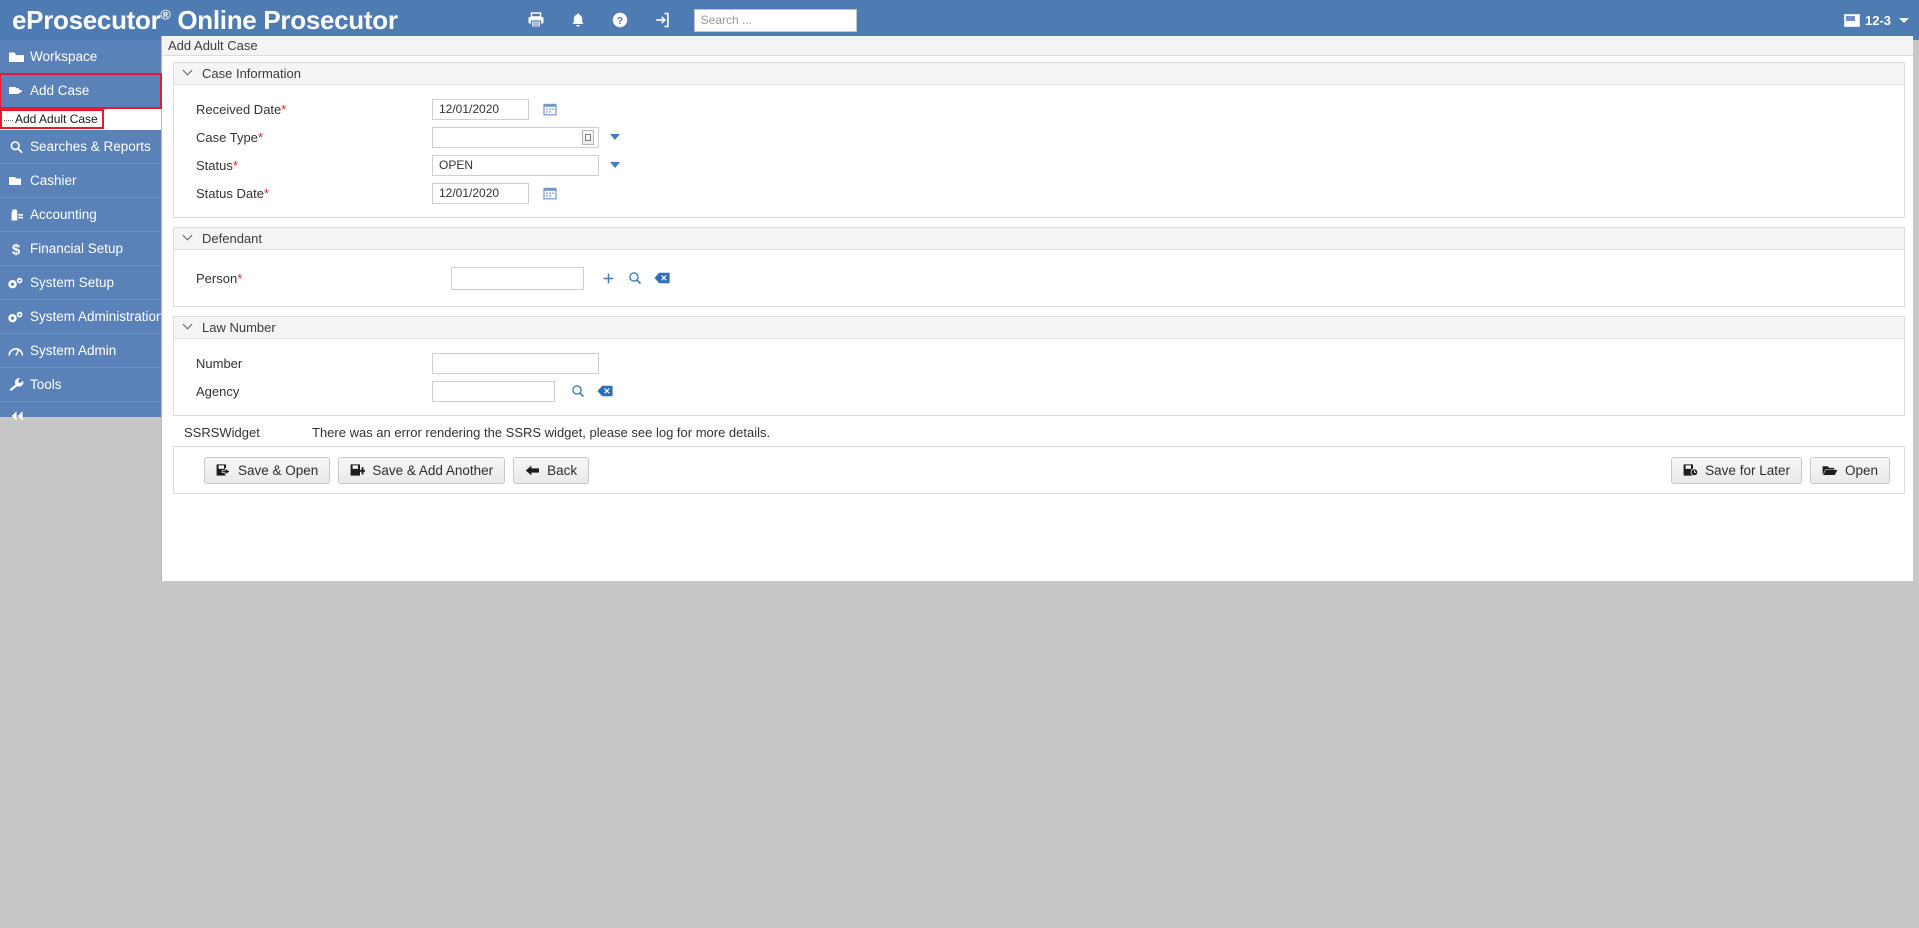 The width and height of the screenshot is (1919, 928). What do you see at coordinates (205, 20) in the screenshot?
I see `app-brand: eProsecutor® Online Prosecutor` at bounding box center [205, 20].